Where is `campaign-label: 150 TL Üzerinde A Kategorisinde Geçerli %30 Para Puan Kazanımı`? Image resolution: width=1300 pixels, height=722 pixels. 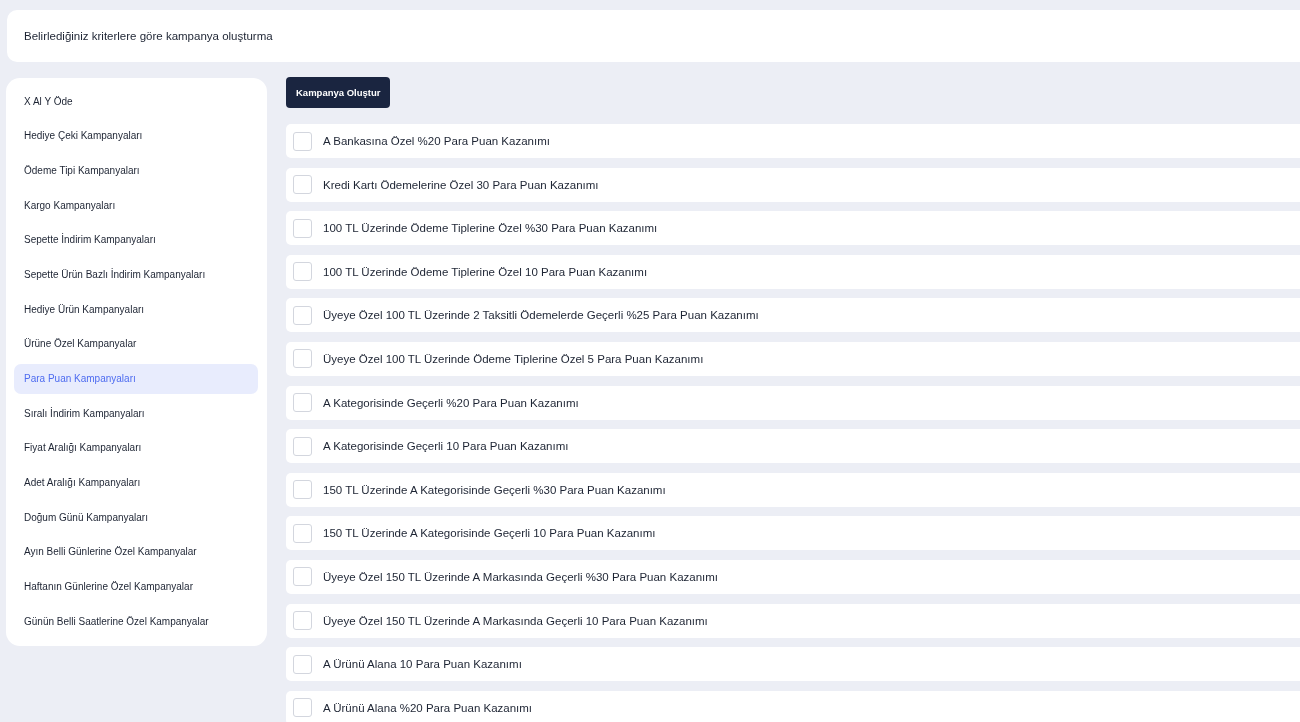
campaign-label: 150 TL Üzerinde A Kategorisinde Geçerli %30 Para Puan Kazanımı is located at coordinates (494, 489).